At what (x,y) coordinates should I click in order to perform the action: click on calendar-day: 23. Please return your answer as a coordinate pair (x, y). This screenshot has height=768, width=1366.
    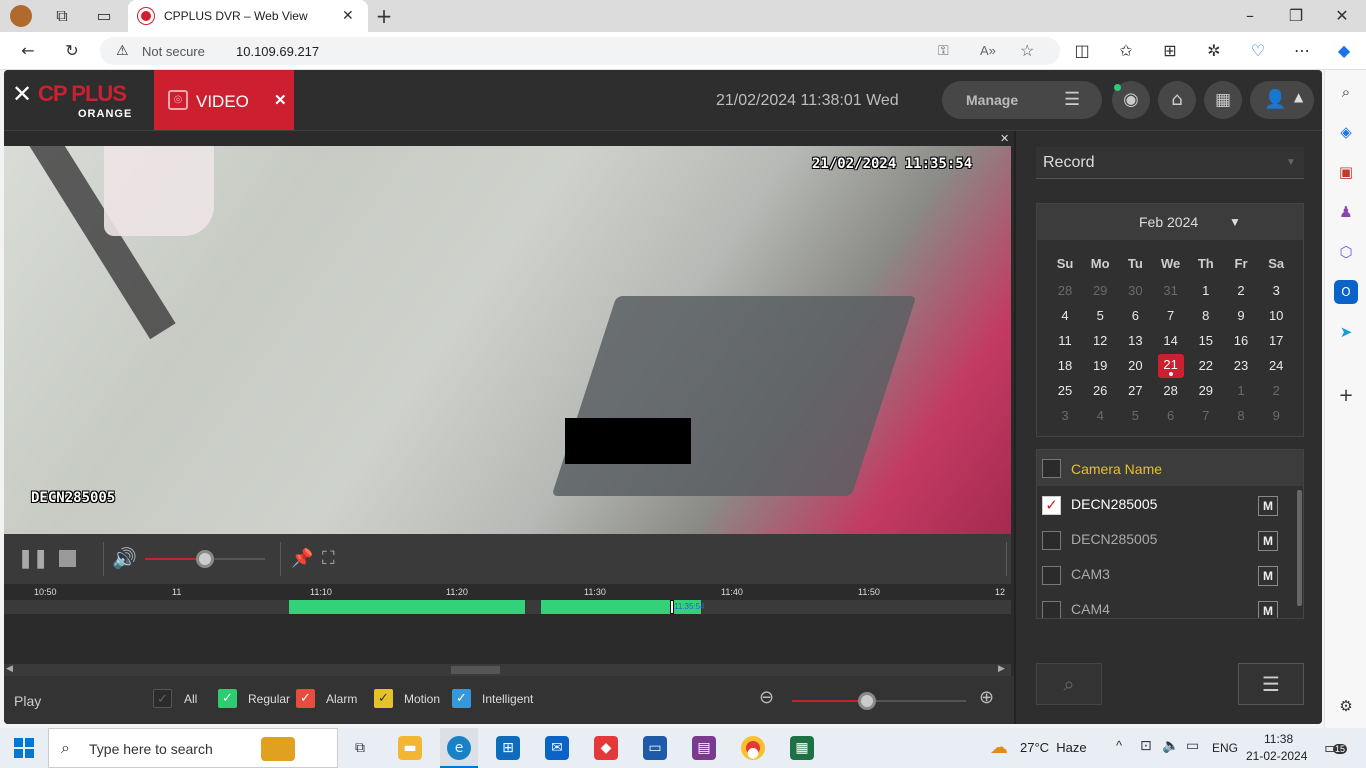
    Looking at the image, I should click on (1241, 366).